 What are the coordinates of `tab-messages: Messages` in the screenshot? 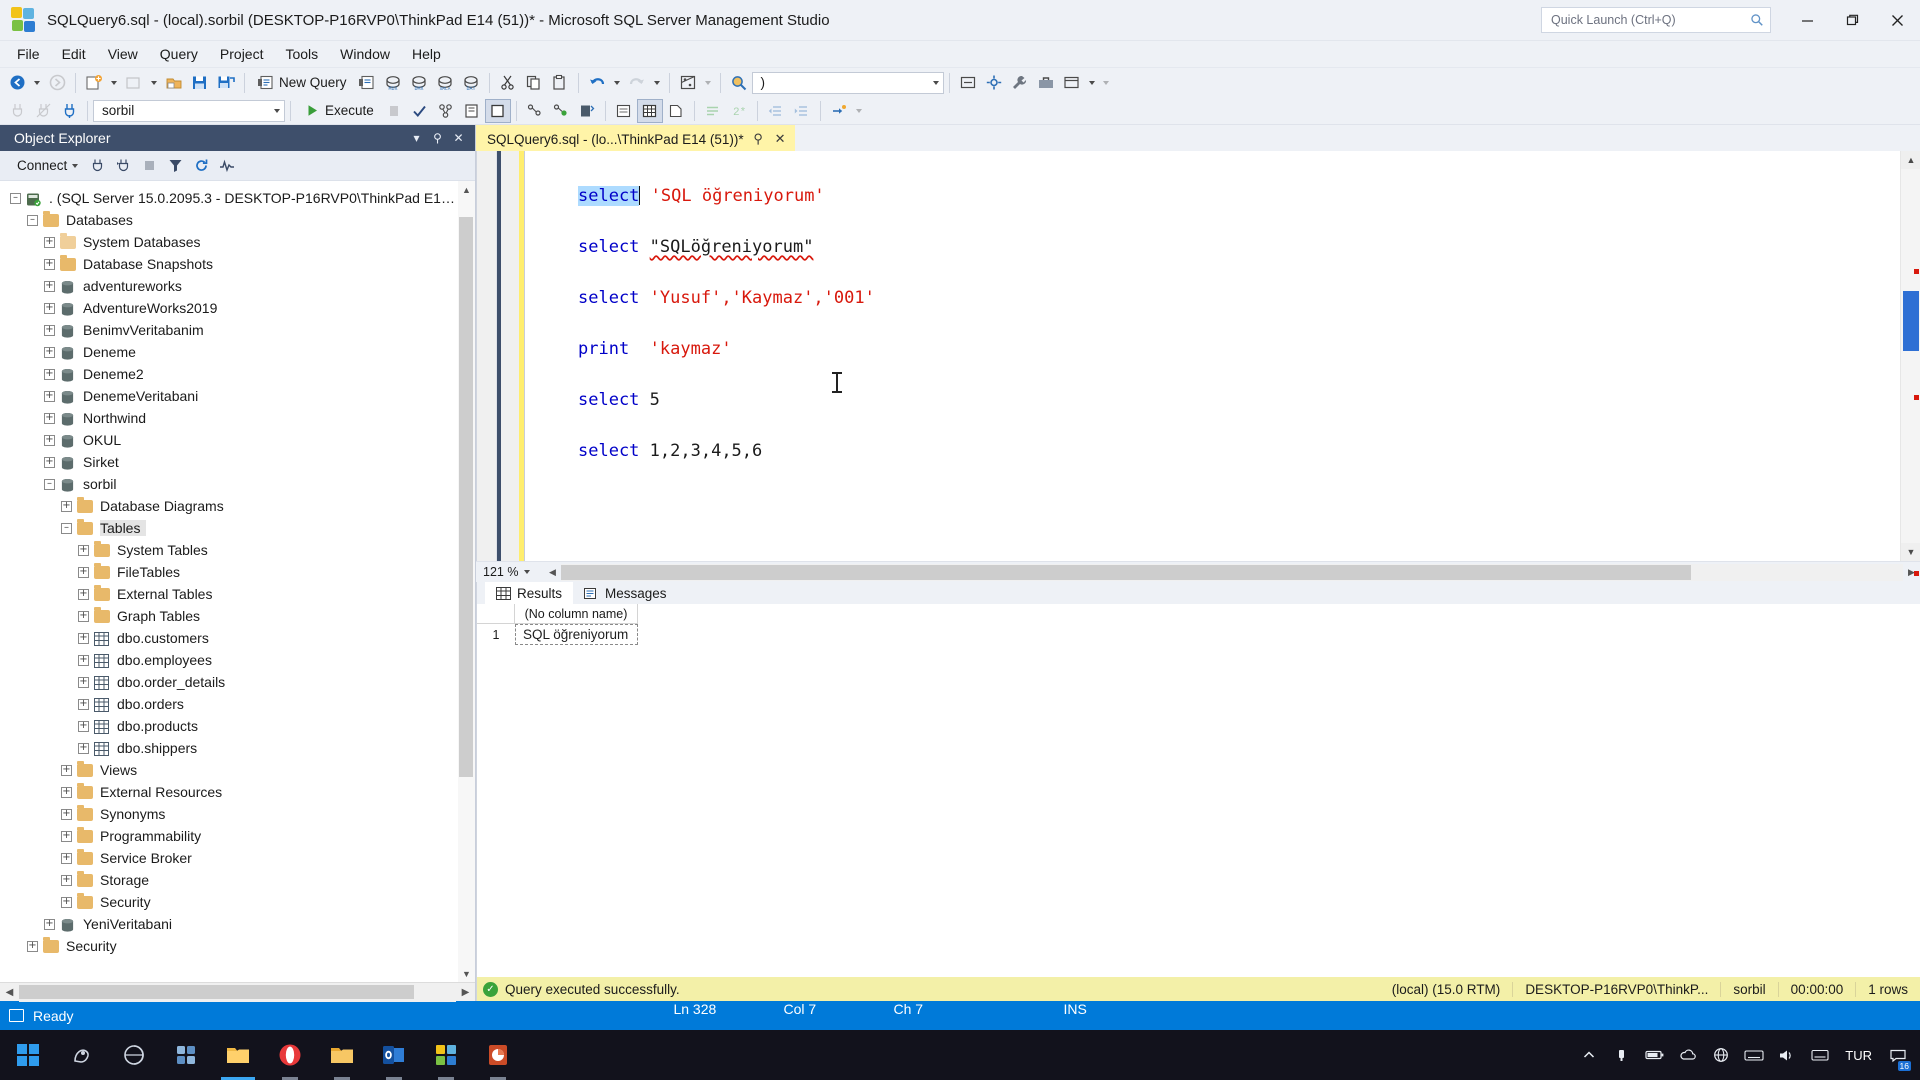 It's located at (625, 593).